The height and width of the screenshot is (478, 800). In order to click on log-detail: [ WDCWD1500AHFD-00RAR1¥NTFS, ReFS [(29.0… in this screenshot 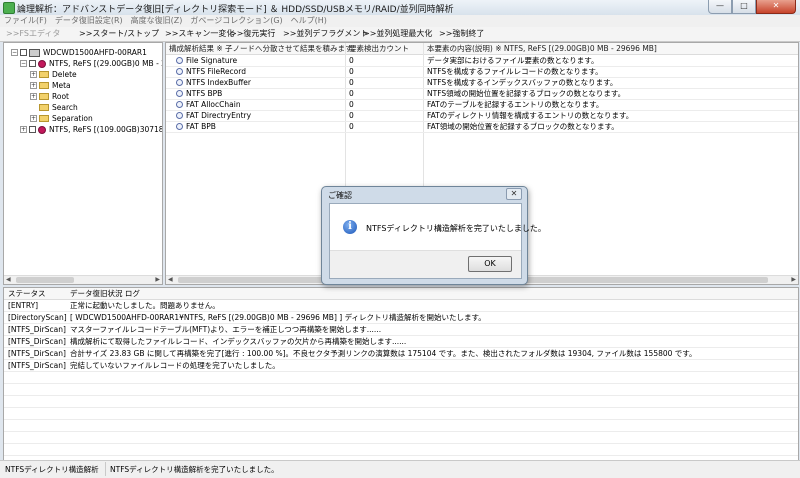, I will do `click(278, 317)`.